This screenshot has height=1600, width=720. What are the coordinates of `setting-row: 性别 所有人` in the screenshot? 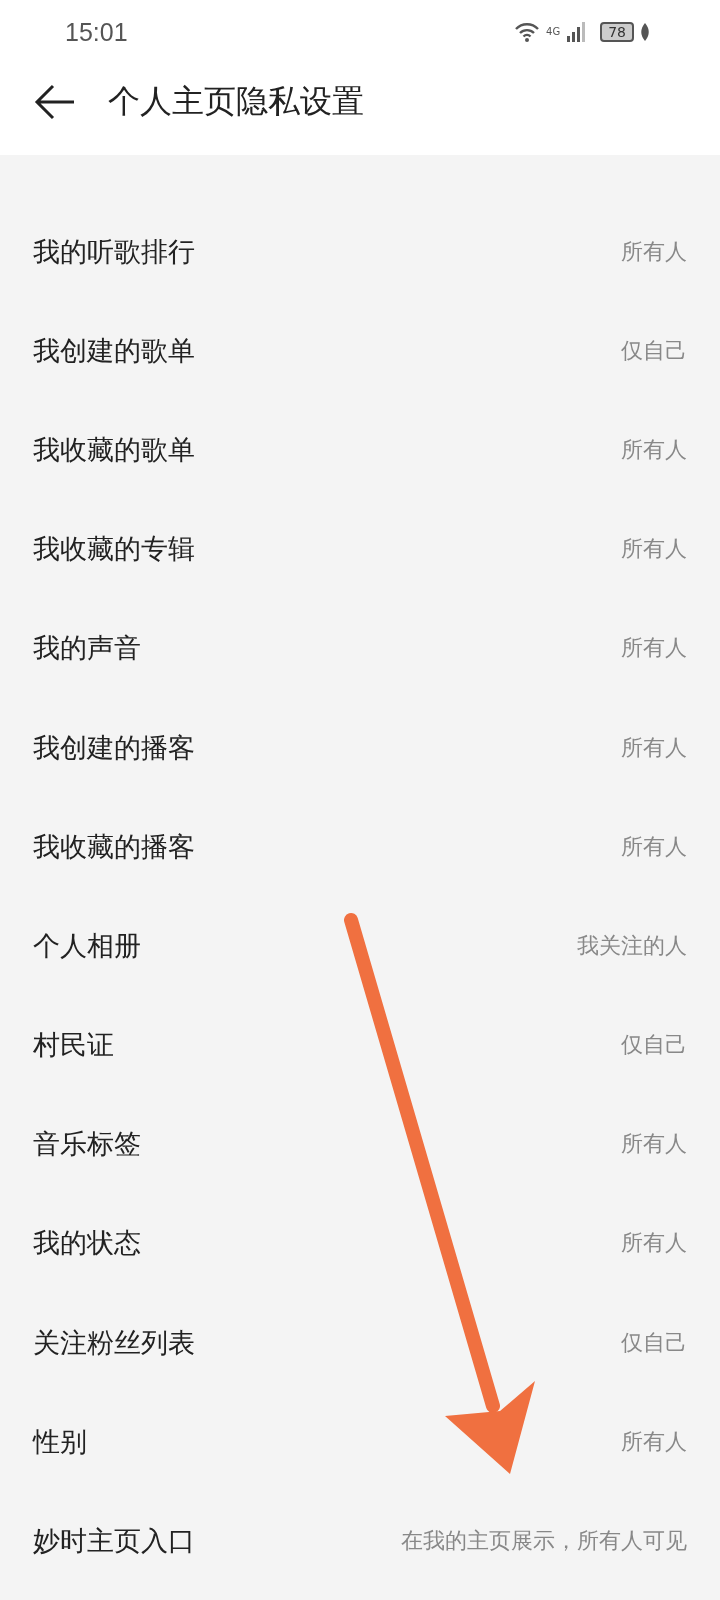 It's located at (360, 1442).